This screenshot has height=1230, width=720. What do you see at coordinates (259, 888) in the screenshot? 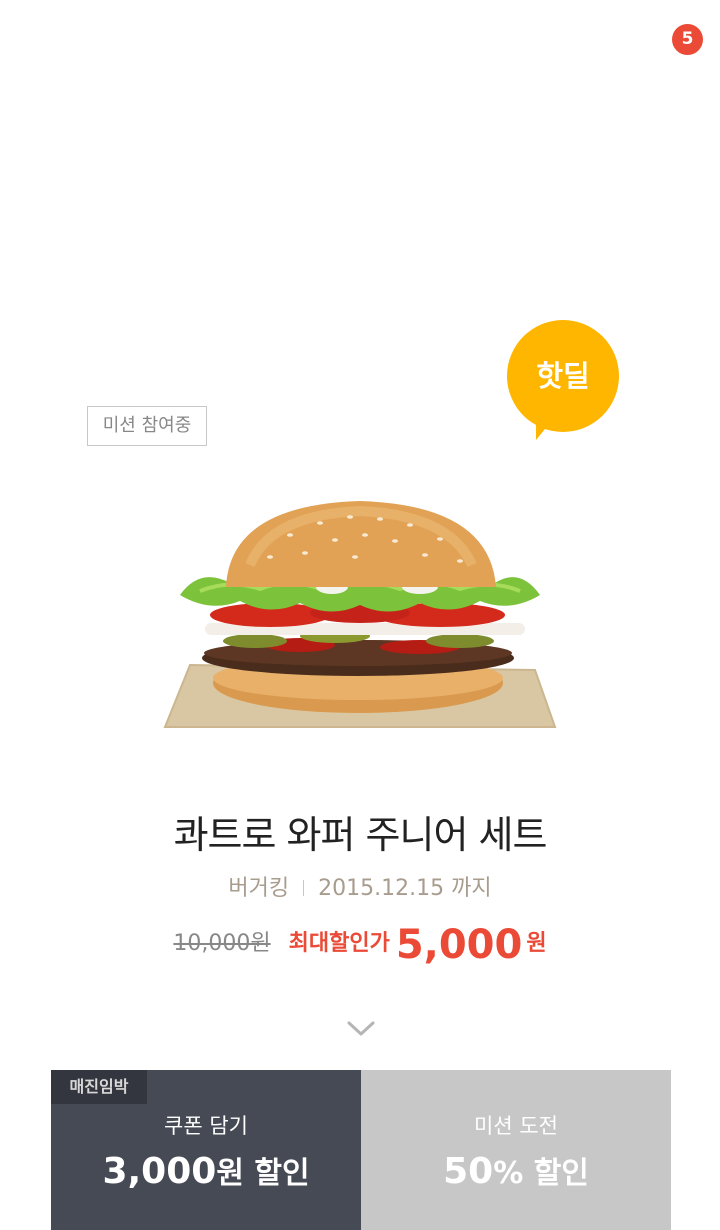
I see `brand-name: 버거킹` at bounding box center [259, 888].